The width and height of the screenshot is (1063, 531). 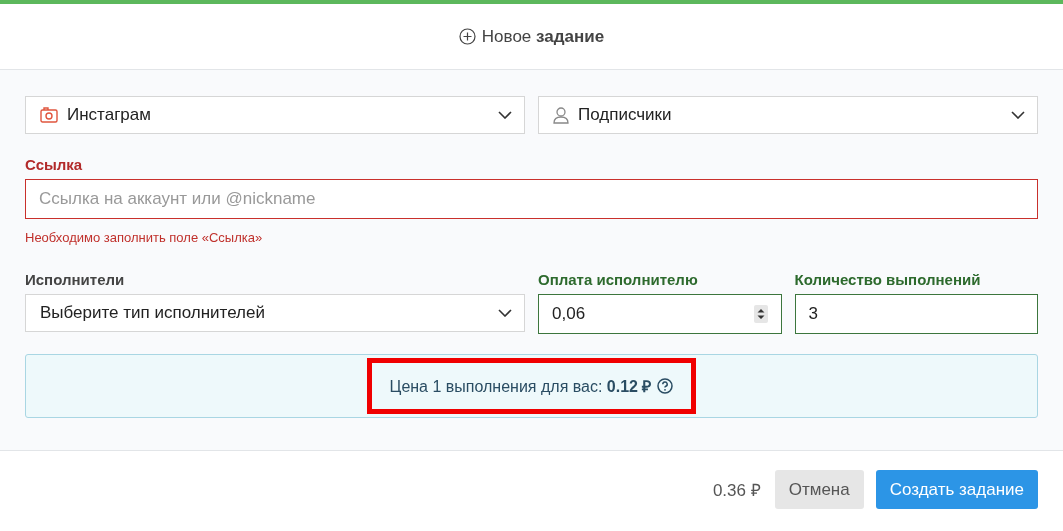 I want to click on error-message: Необходимо заполнить поле «Ссылка», so click(x=144, y=237).